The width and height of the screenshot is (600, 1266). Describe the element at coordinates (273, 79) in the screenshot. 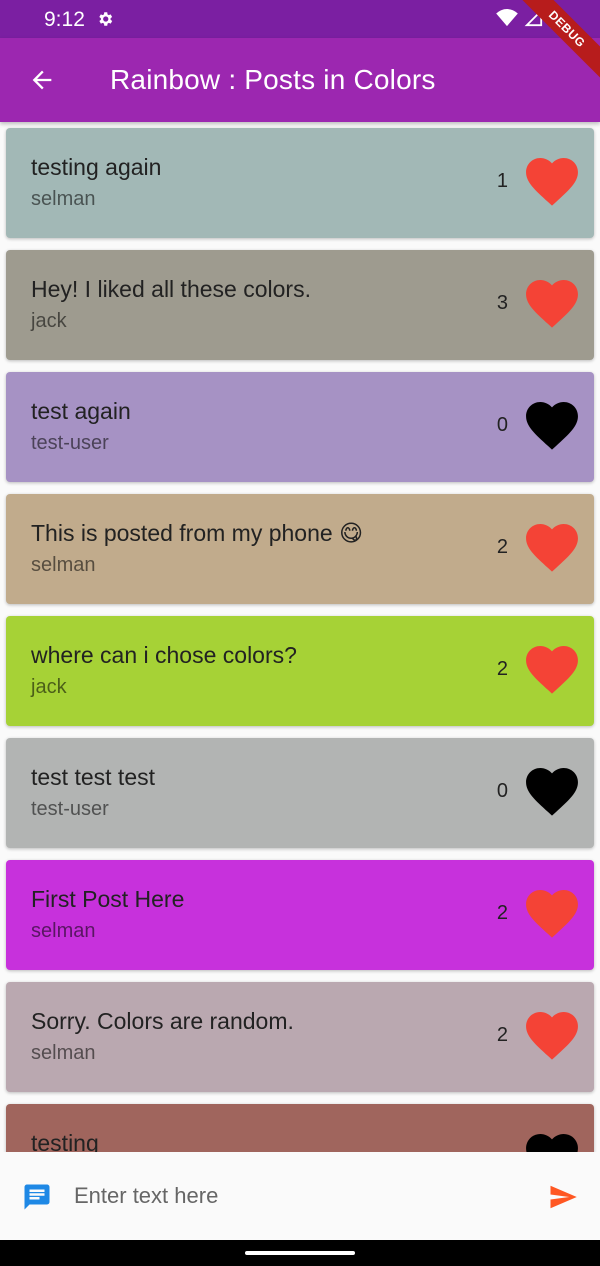

I see `page-title: Rainbow : Posts in Colors` at that location.